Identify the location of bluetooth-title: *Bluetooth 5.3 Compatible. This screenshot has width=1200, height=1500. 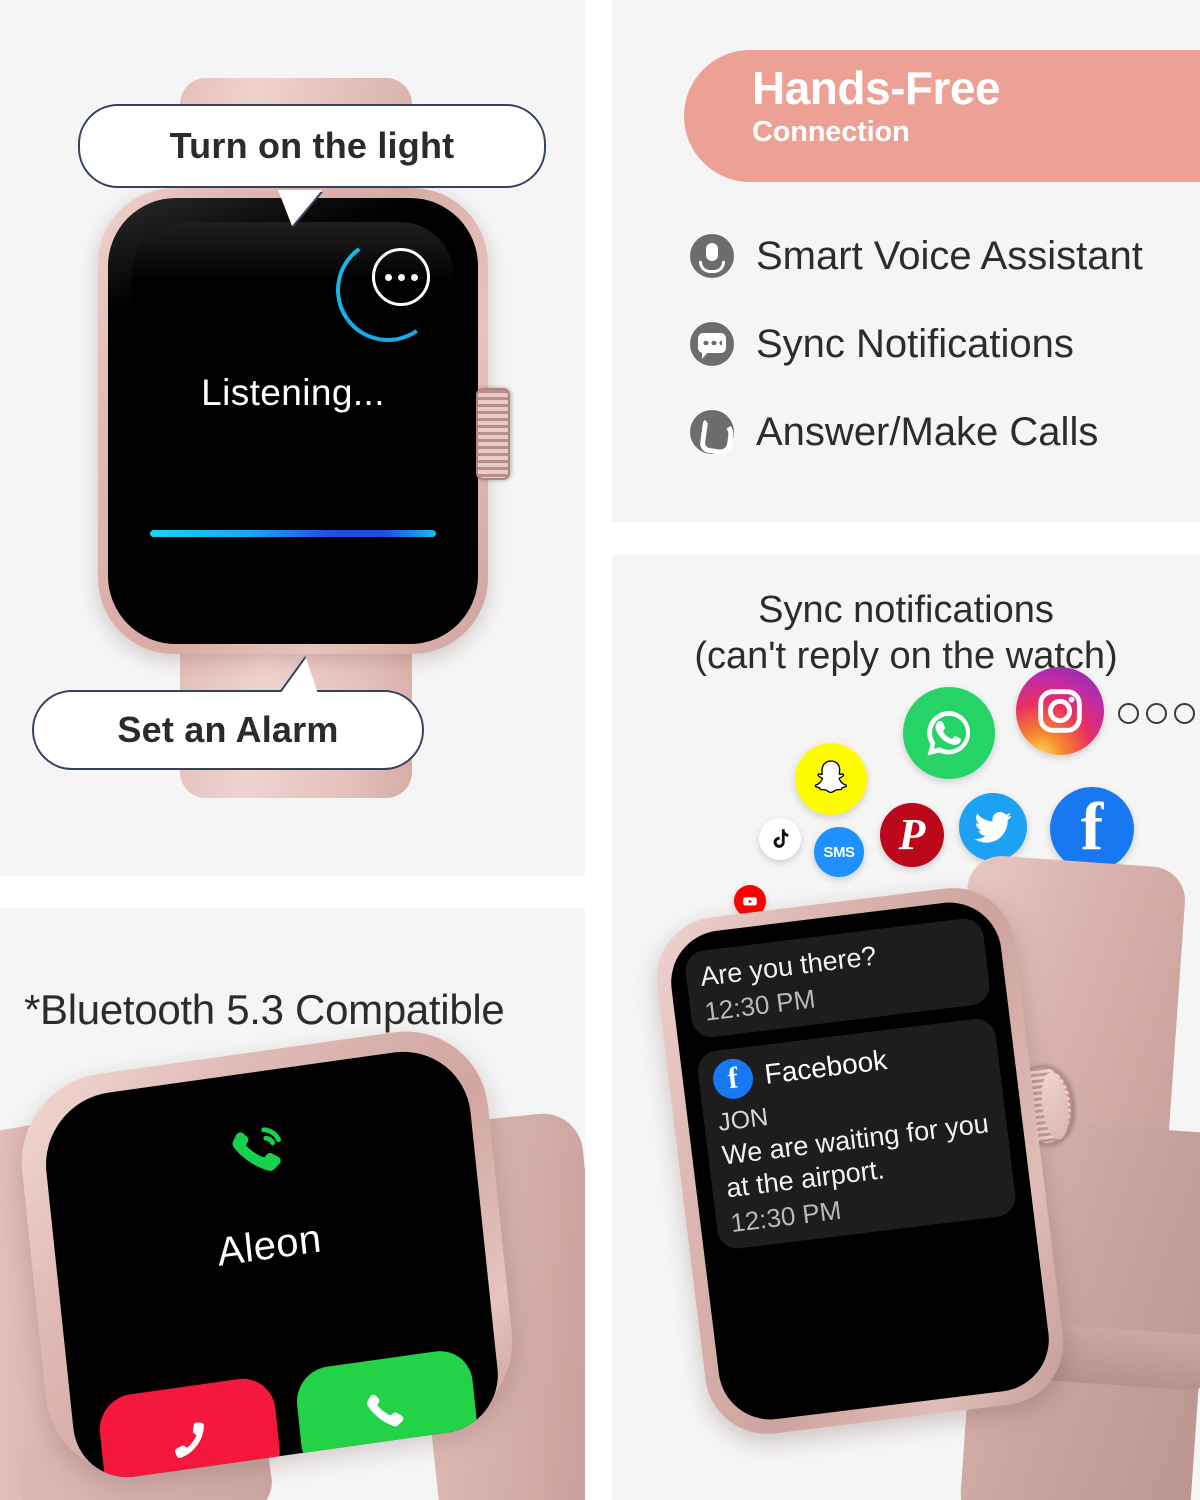
(264, 1009).